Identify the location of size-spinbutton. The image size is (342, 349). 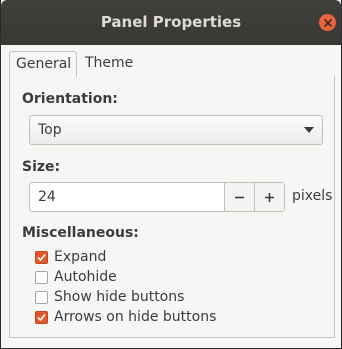
(157, 197).